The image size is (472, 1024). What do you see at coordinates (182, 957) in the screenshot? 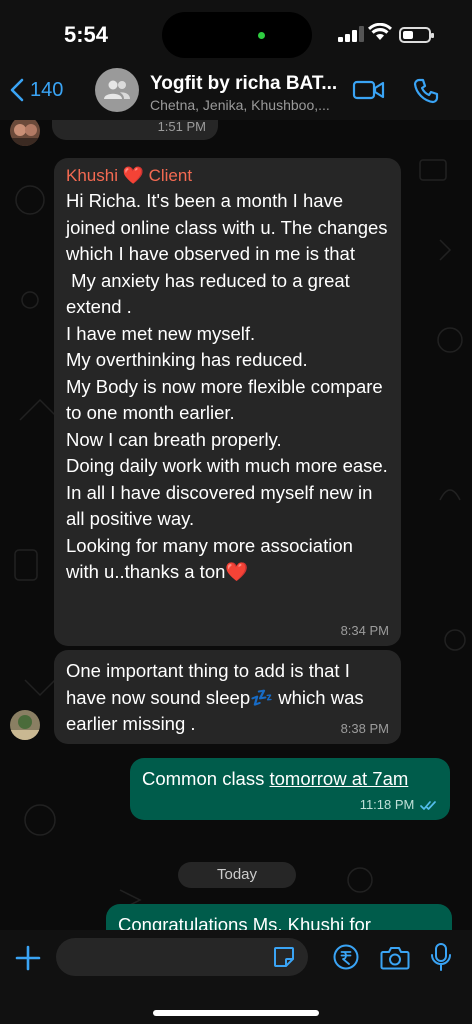
I see `message-input` at bounding box center [182, 957].